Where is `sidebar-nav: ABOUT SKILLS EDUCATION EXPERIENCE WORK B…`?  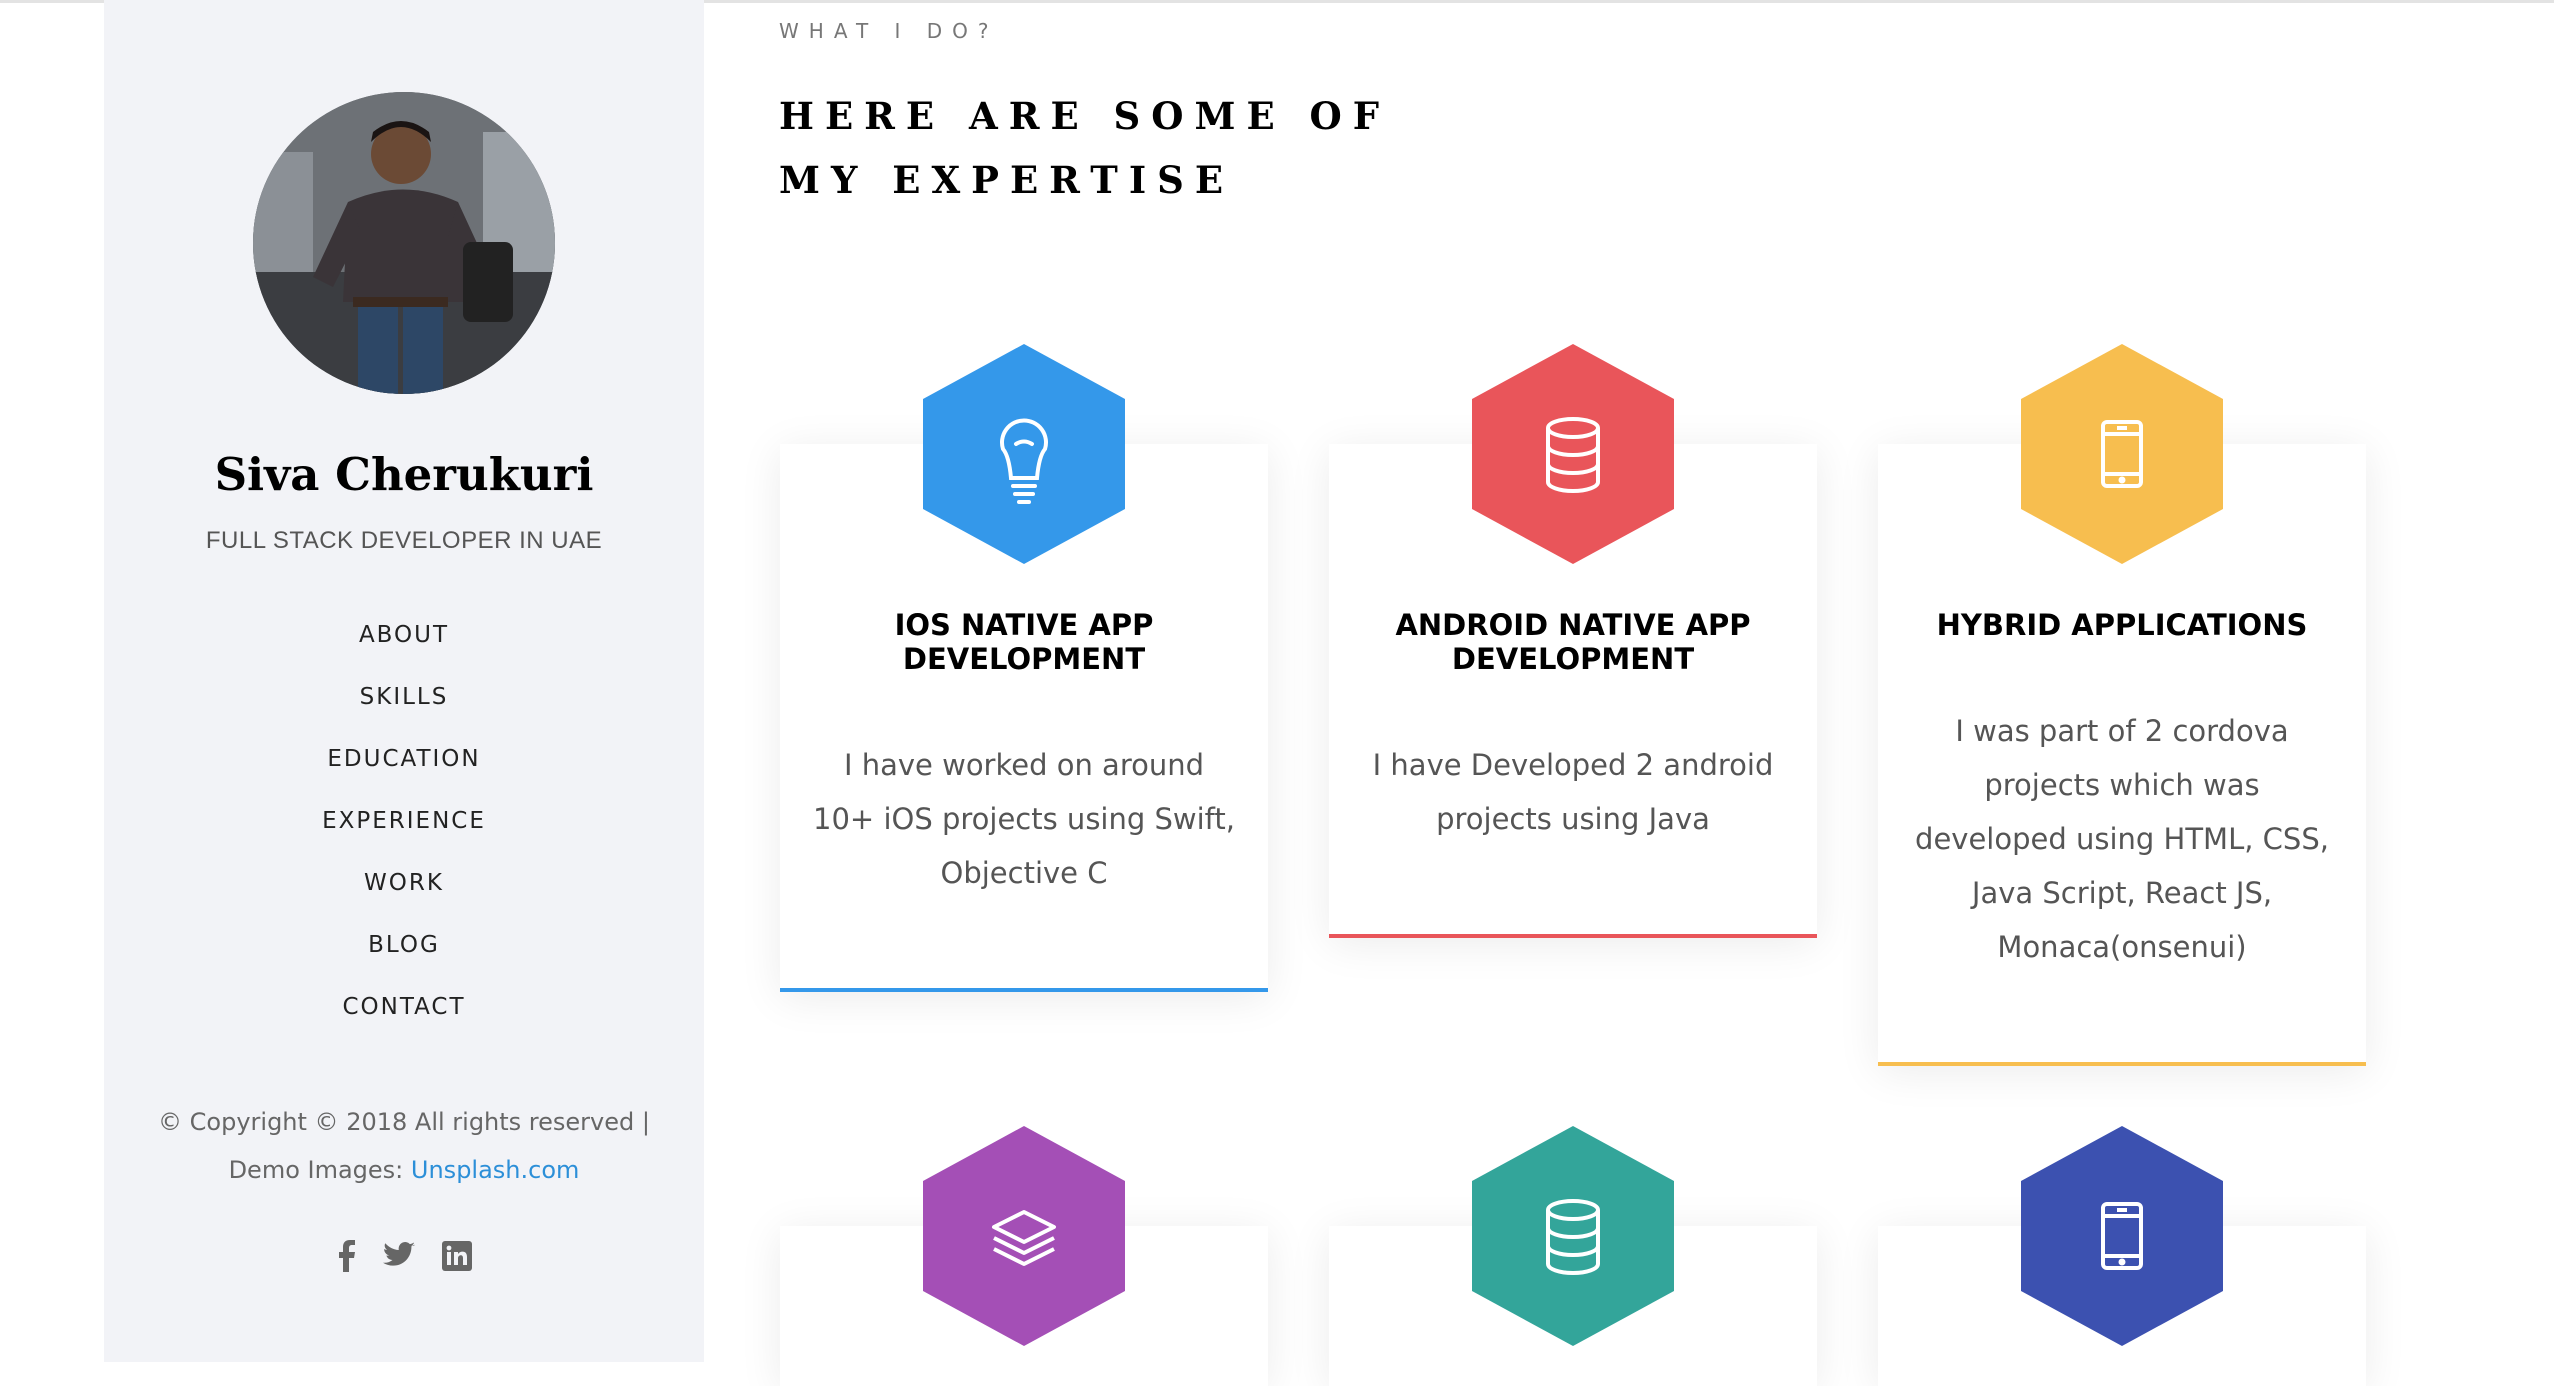
sidebar-nav: ABOUT SKILLS EDUCATION EXPERIENCE WORK B… is located at coordinates (404, 836).